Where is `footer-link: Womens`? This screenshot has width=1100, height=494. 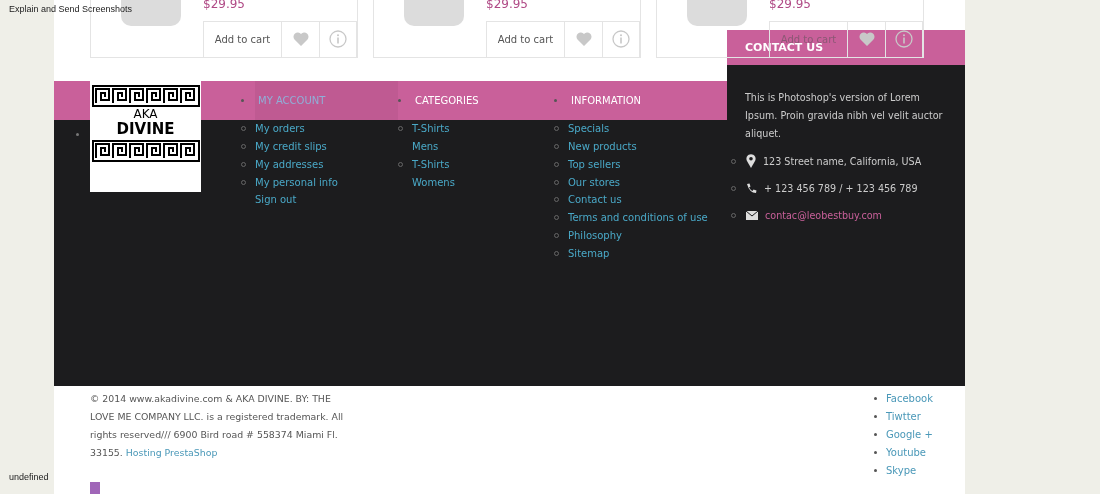
footer-link: Womens is located at coordinates (433, 182).